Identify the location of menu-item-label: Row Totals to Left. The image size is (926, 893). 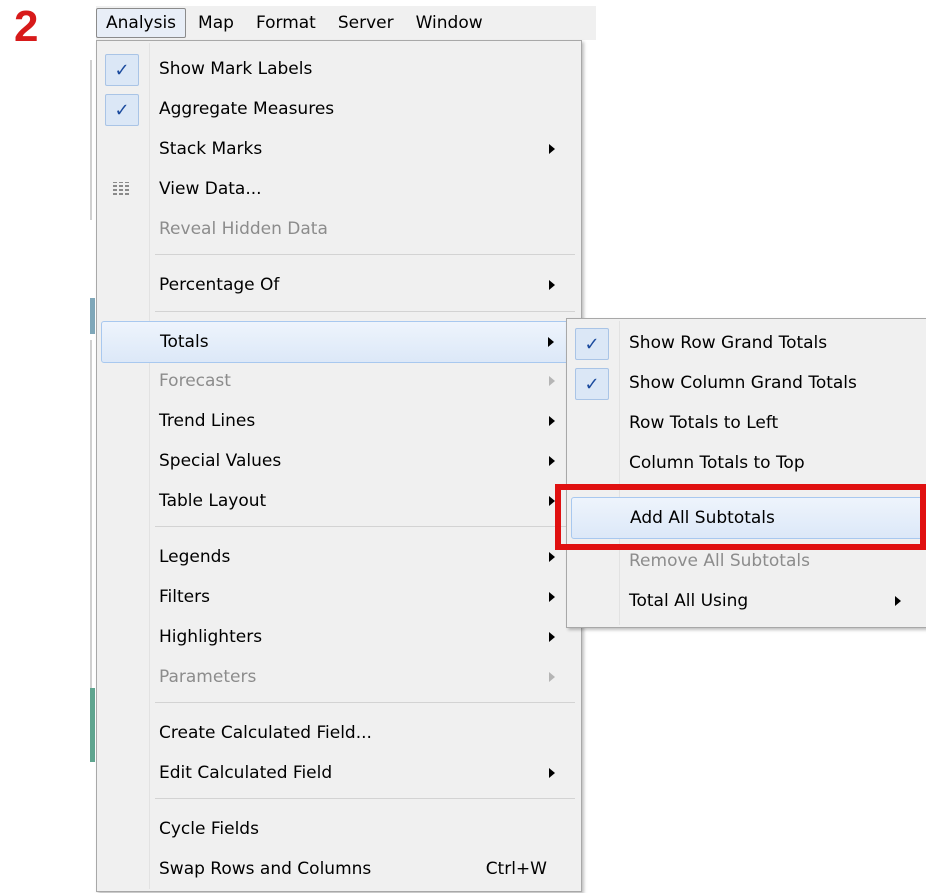
(704, 423).